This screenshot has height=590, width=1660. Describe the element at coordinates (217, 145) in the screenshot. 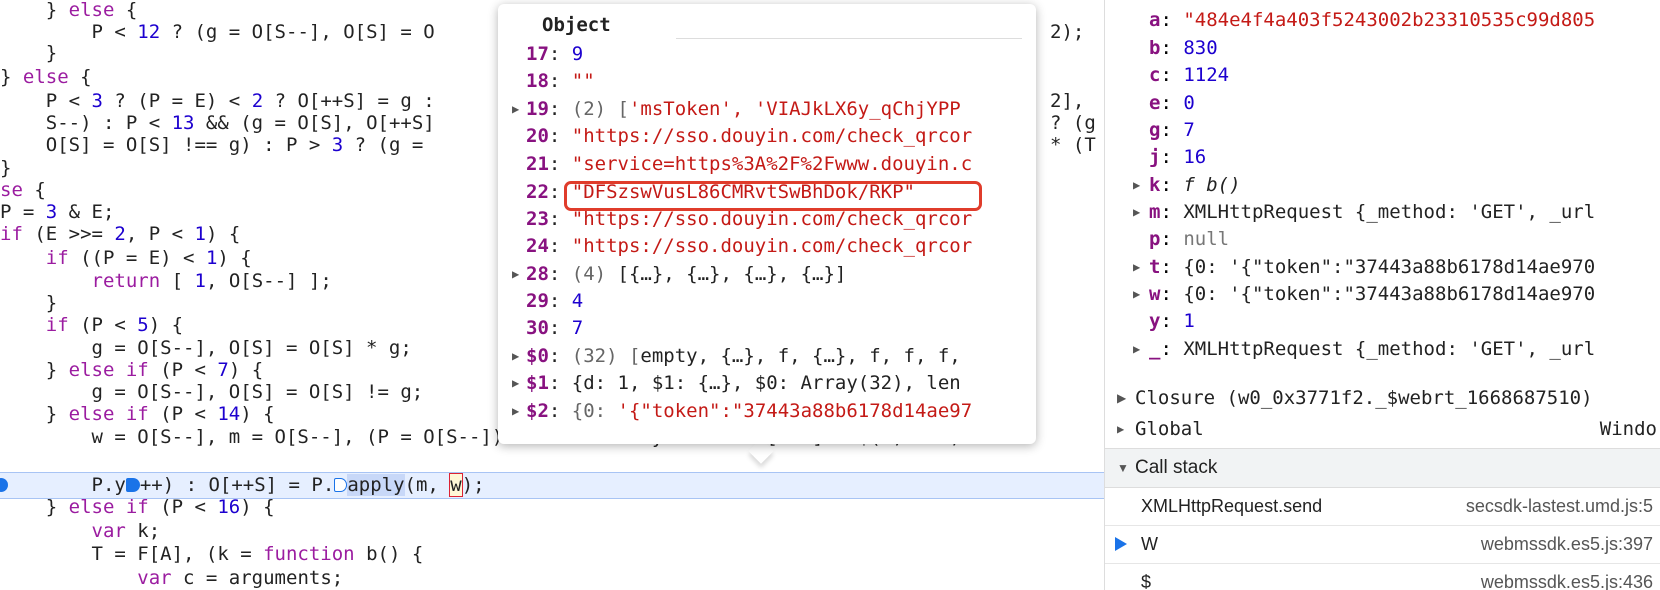

I see `code-line-7: O[S] = O[S] !== g) : P > 3 ? (g =` at that location.